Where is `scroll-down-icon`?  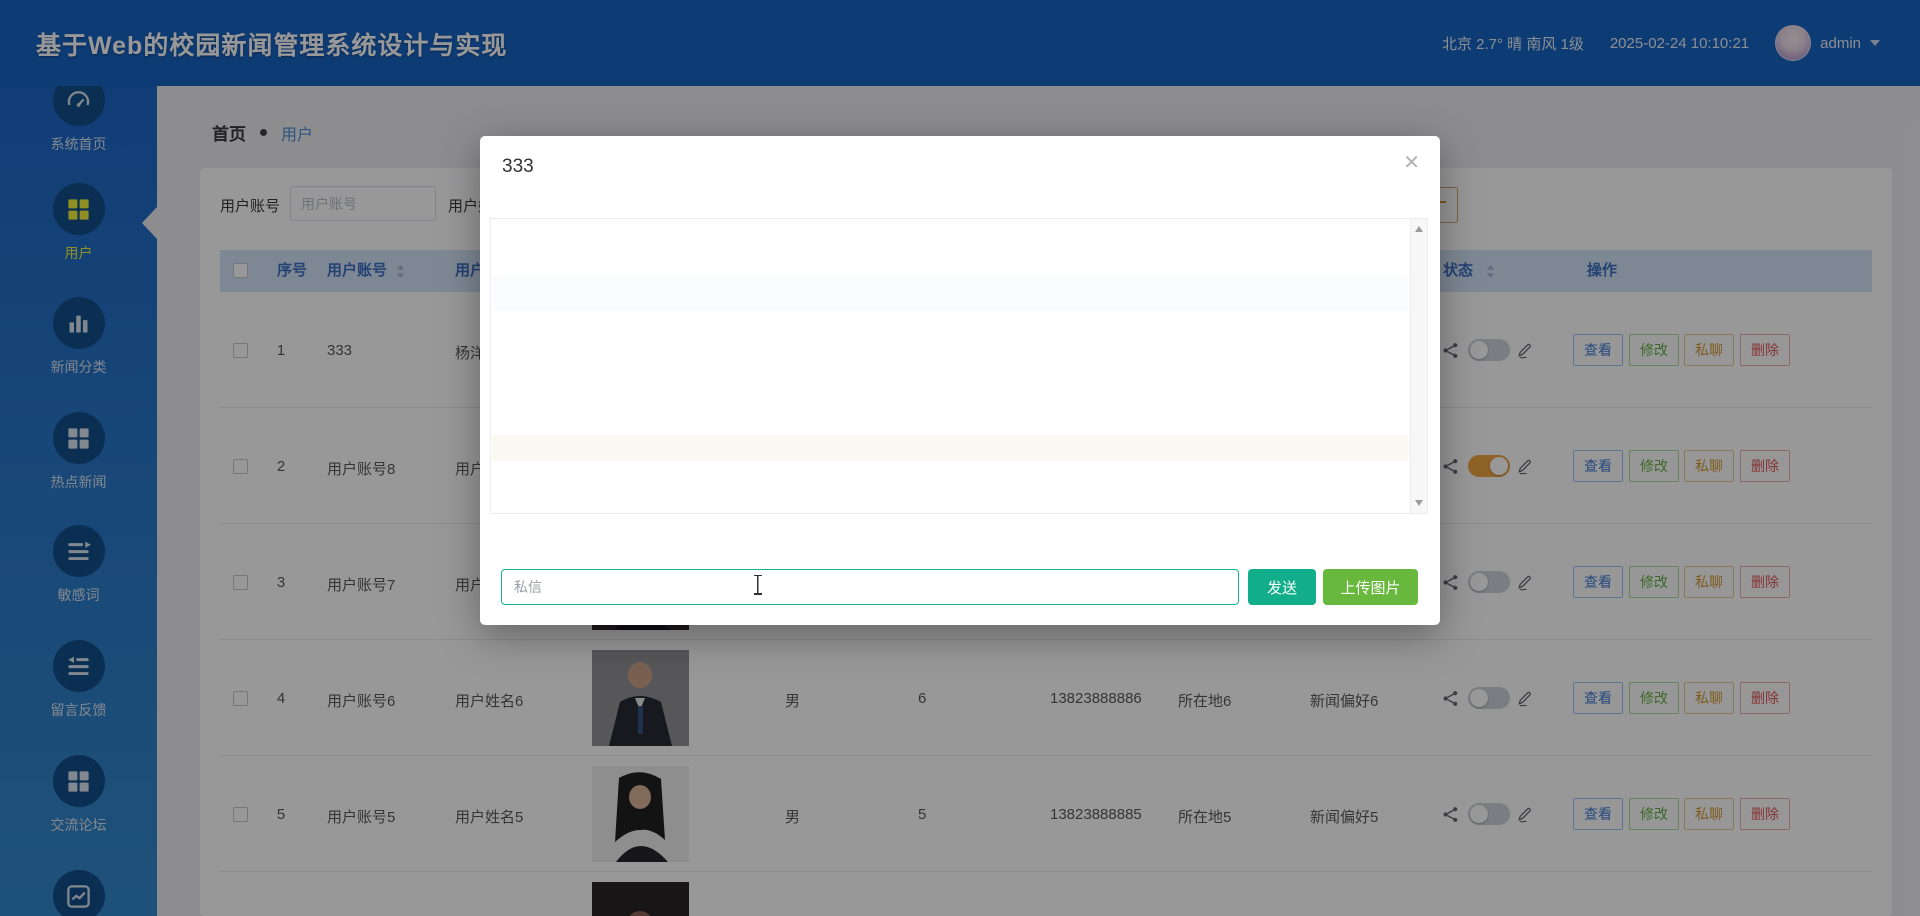
scroll-down-icon is located at coordinates (1419, 503).